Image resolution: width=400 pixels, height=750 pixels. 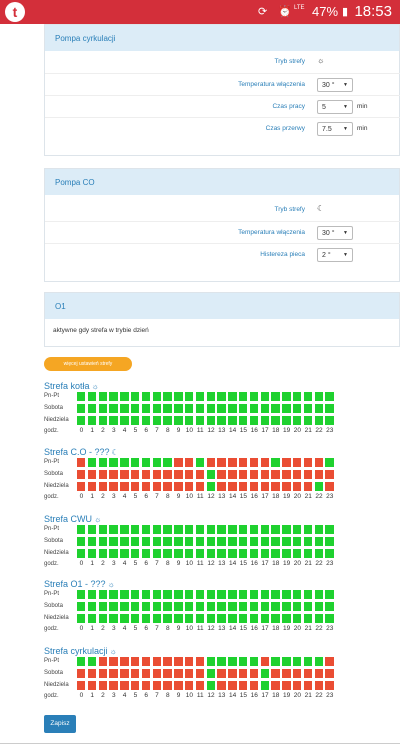 What do you see at coordinates (95, 386) in the screenshot?
I see `sun-icon: ☼` at bounding box center [95, 386].